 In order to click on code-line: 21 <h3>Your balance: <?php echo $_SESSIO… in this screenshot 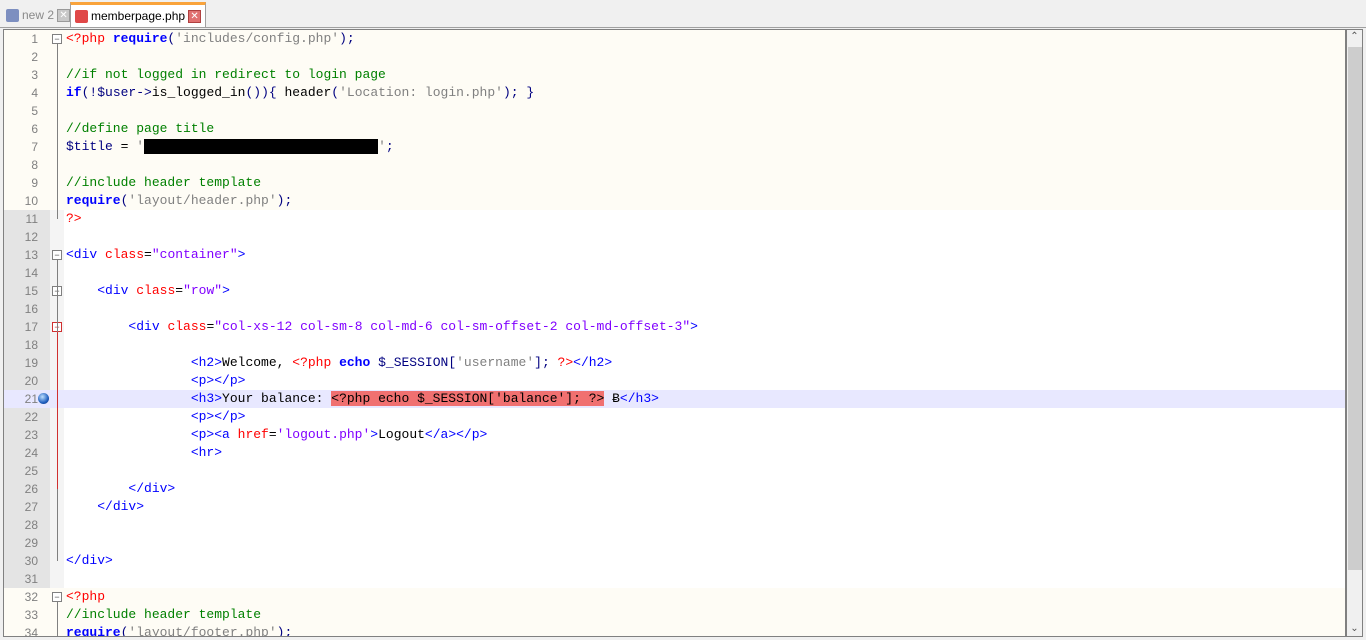, I will do `click(674, 399)`.